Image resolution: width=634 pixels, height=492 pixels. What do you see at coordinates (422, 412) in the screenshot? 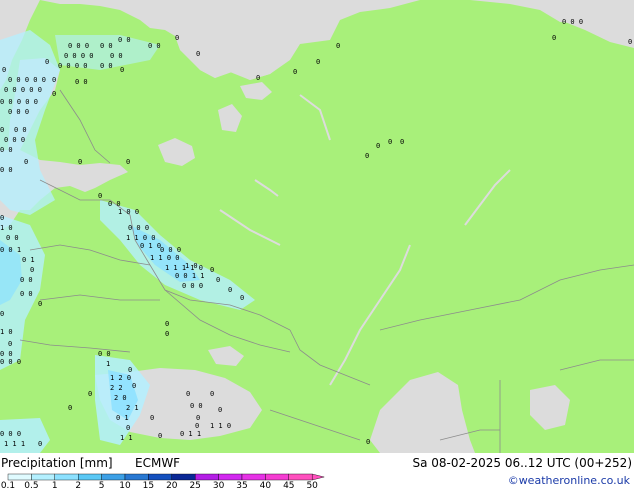
I see `caspian-sea` at bounding box center [422, 412].